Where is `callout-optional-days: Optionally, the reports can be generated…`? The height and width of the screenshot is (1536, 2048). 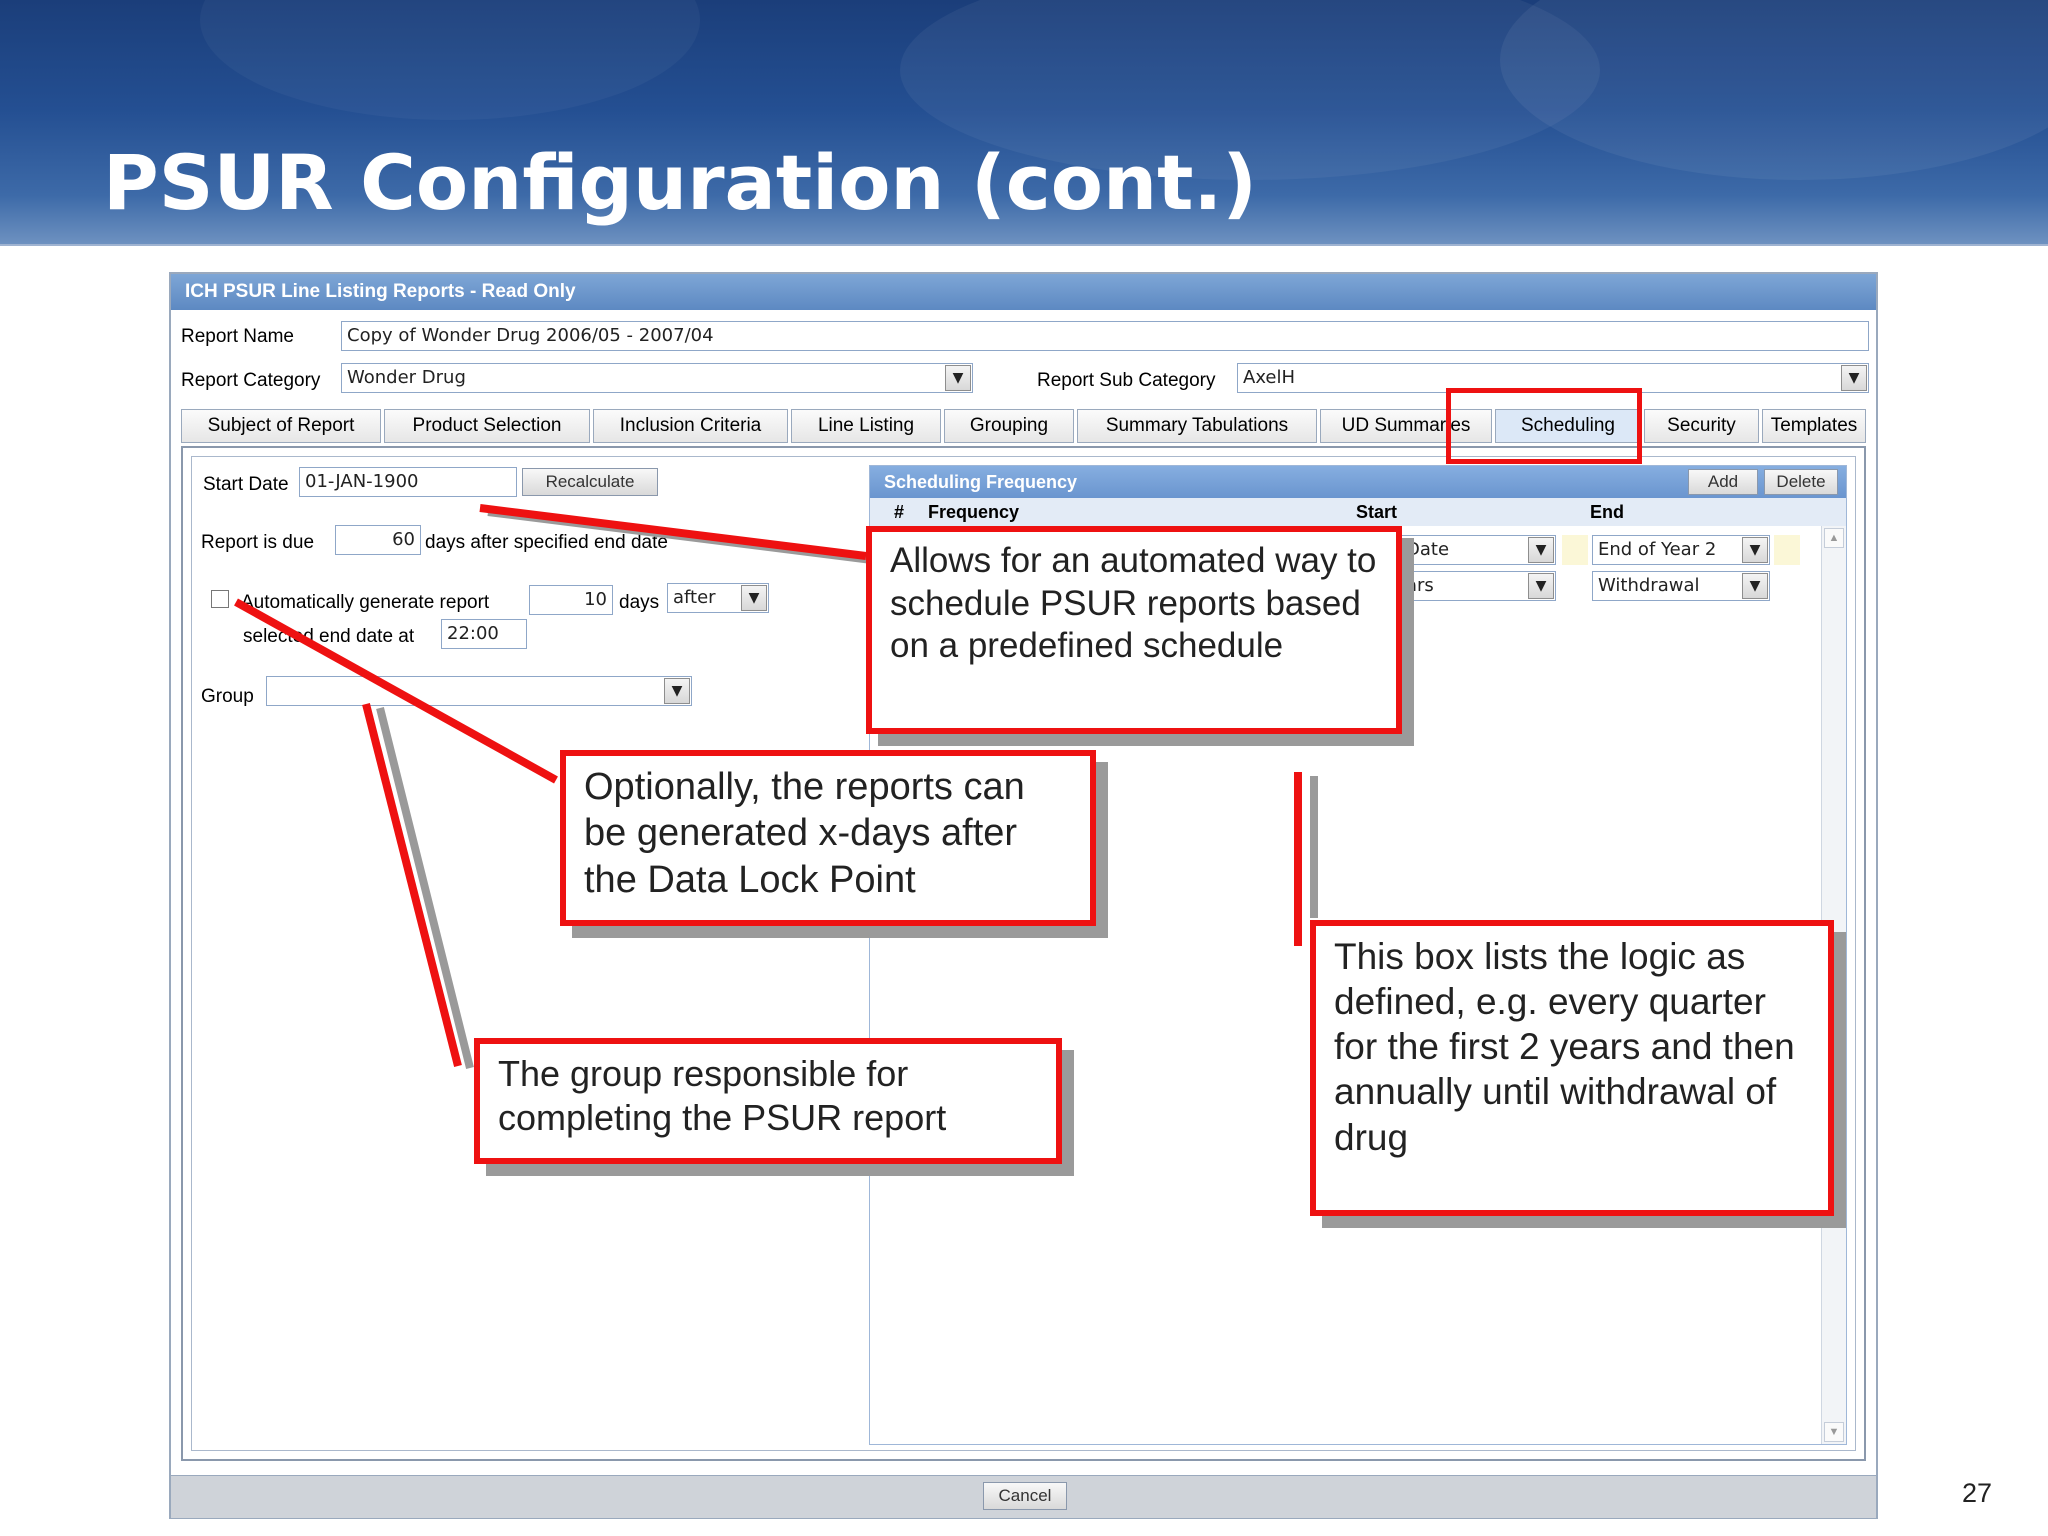 callout-optional-days: Optionally, the reports can be generated… is located at coordinates (828, 838).